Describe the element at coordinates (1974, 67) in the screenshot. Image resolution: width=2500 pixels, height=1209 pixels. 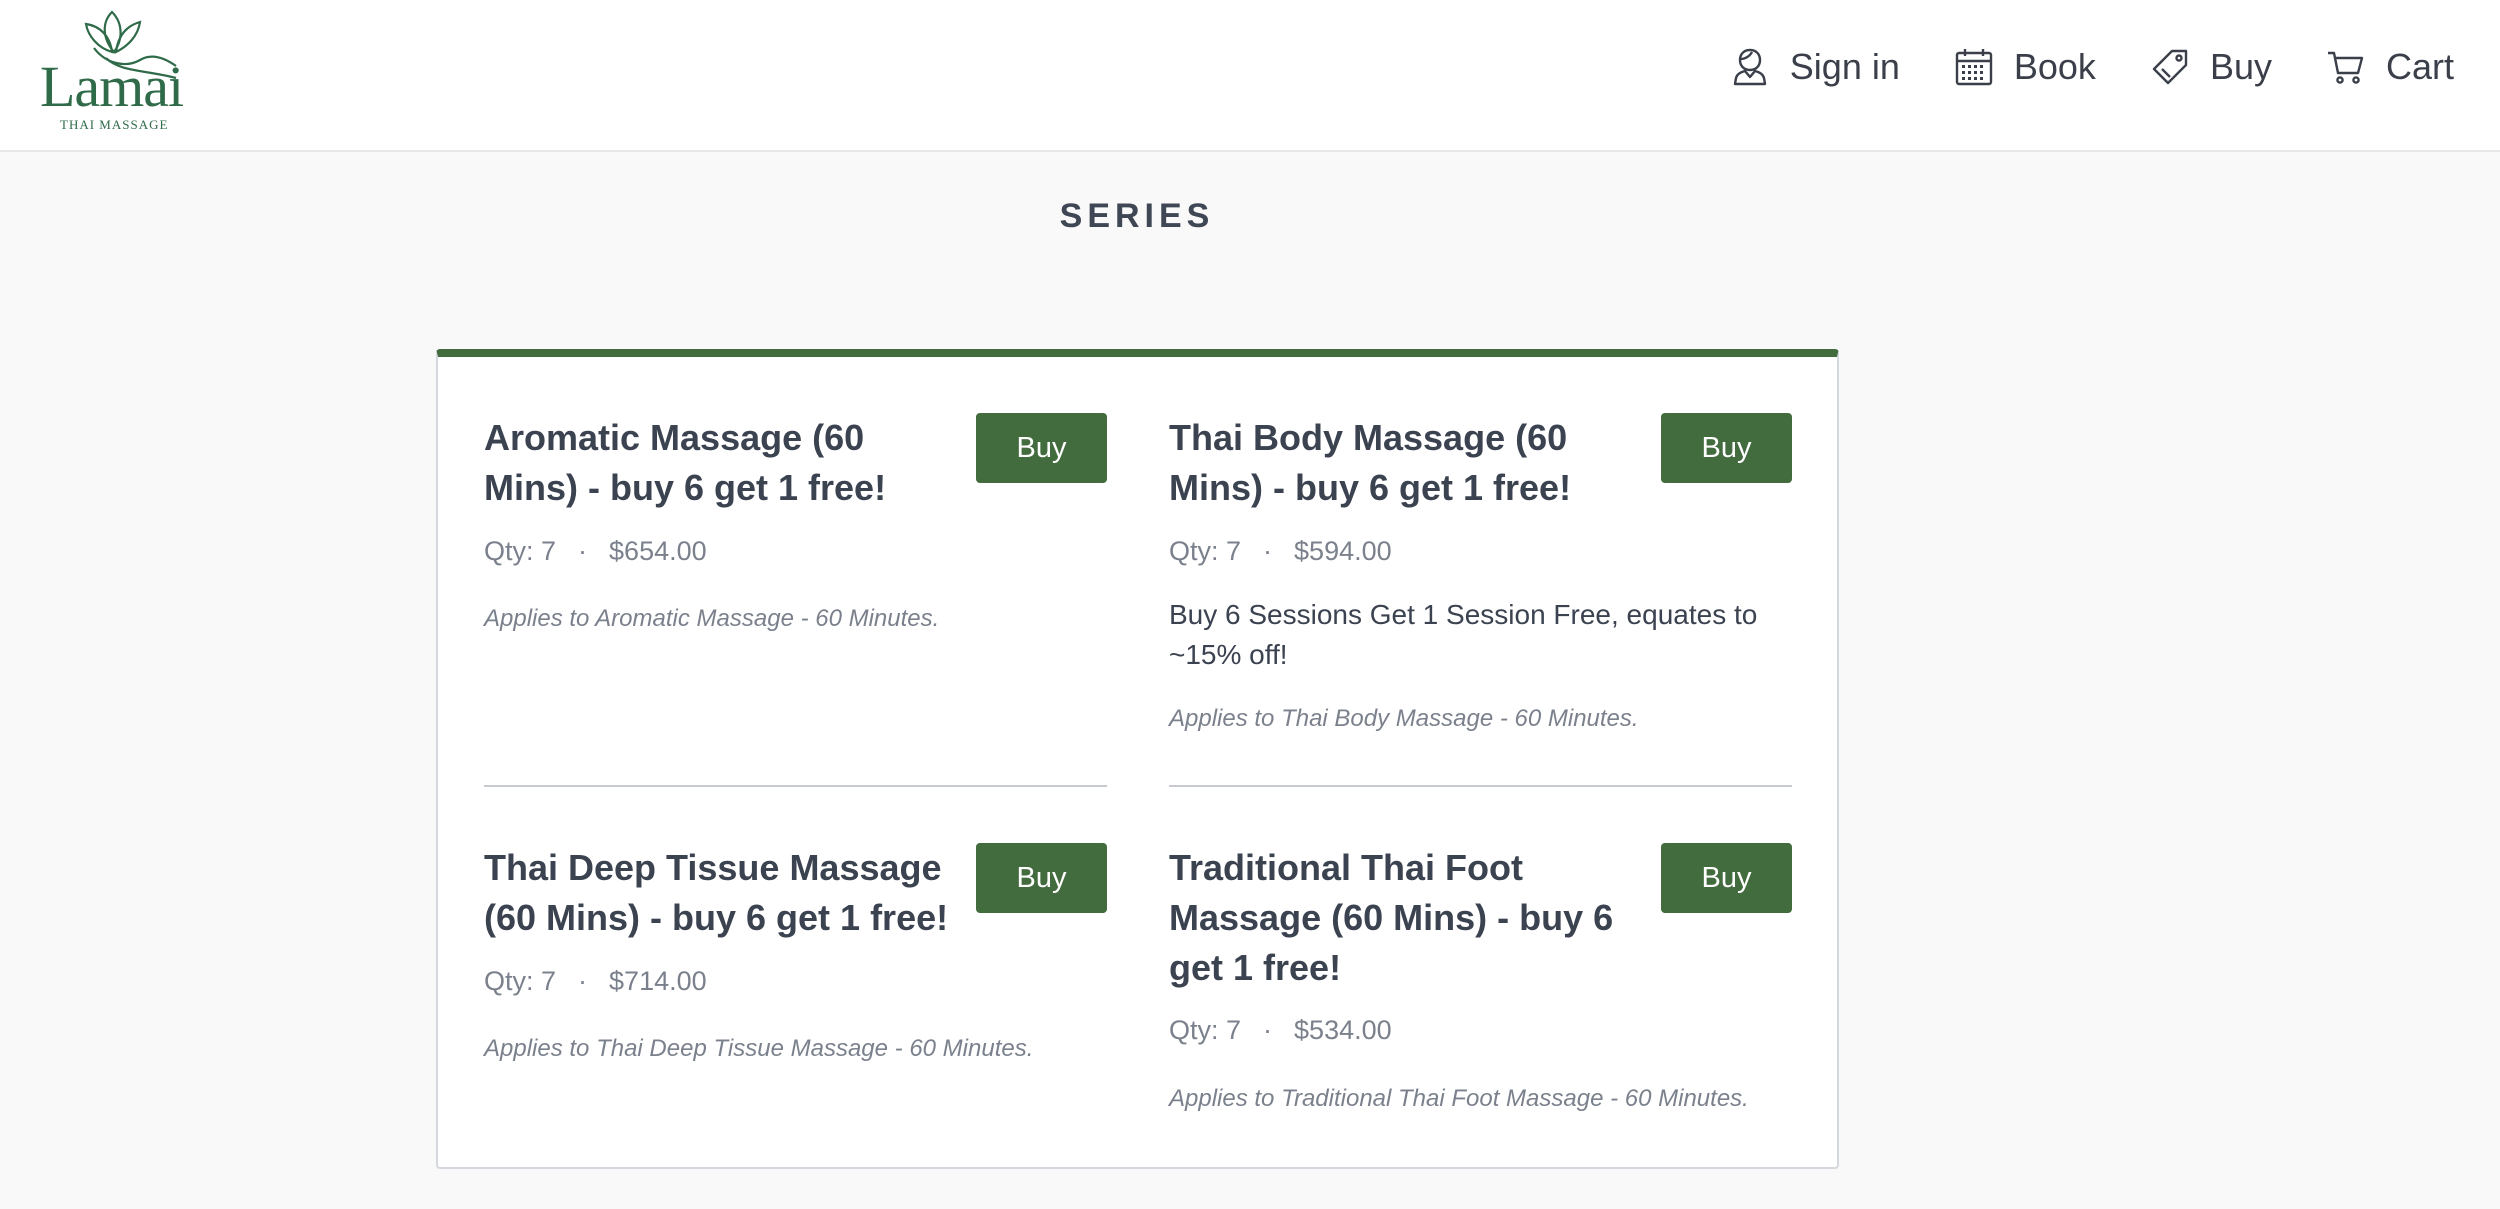
I see `calendar-icon` at that location.